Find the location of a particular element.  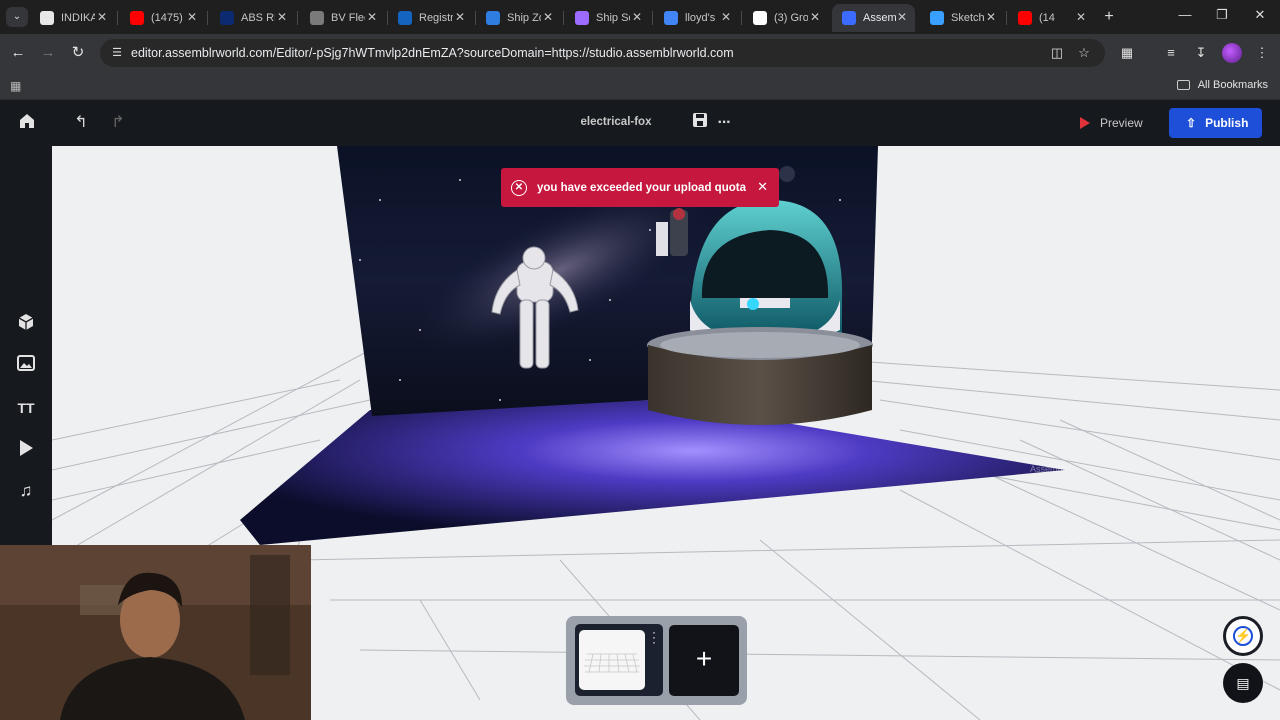

browser-tab: Ship Zo✕ is located at coordinates (518, 18).